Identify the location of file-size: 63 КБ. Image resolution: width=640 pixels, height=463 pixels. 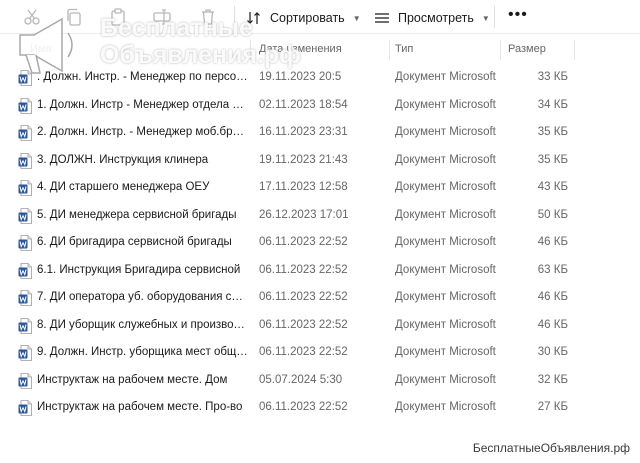
(552, 269).